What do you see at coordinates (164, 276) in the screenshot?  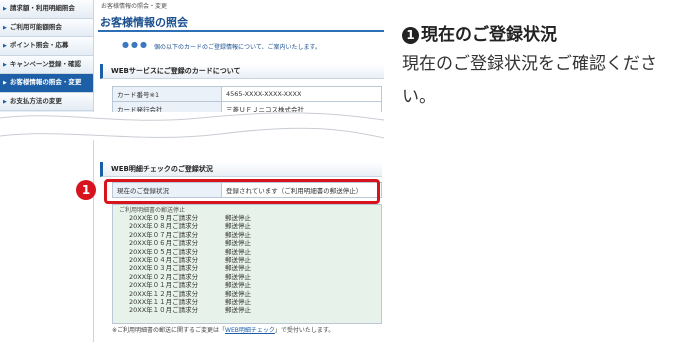 I see `month-label: 20XX年０２月ご請求分` at bounding box center [164, 276].